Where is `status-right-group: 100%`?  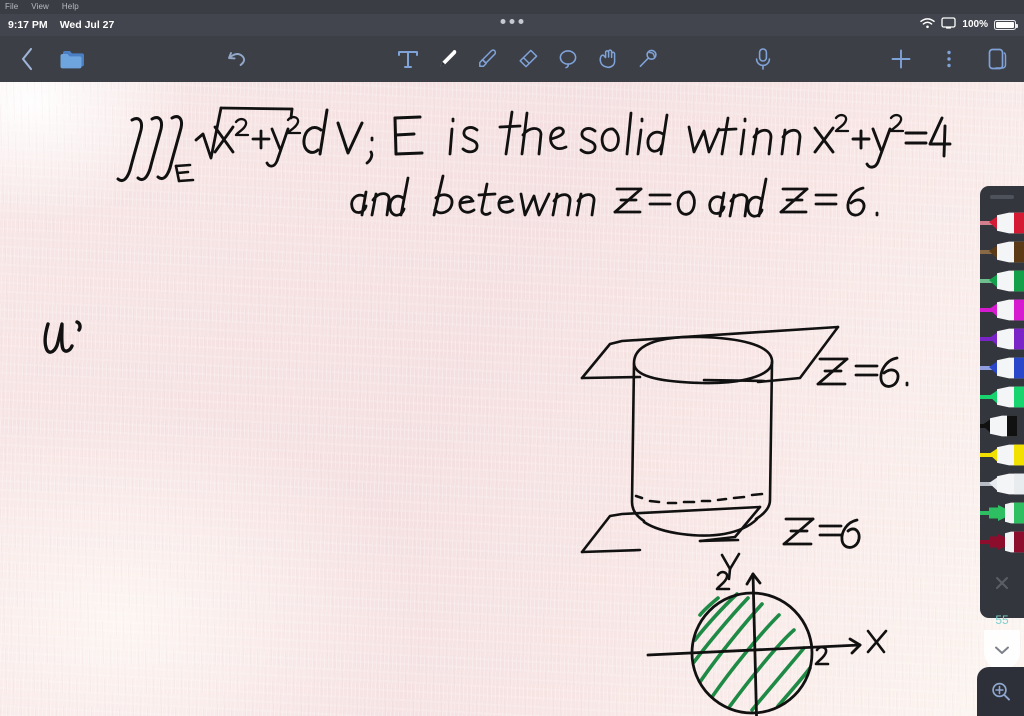 status-right-group: 100% is located at coordinates (969, 25).